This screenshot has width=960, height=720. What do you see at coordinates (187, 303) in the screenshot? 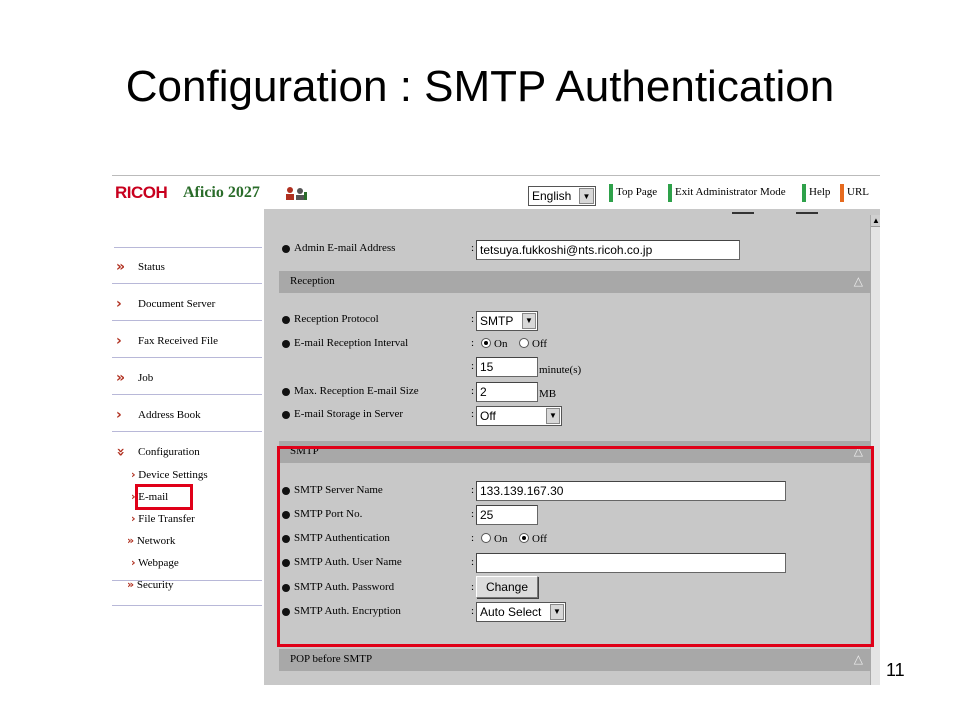
I see `sidebar-item-document-server: › Document Server` at bounding box center [187, 303].